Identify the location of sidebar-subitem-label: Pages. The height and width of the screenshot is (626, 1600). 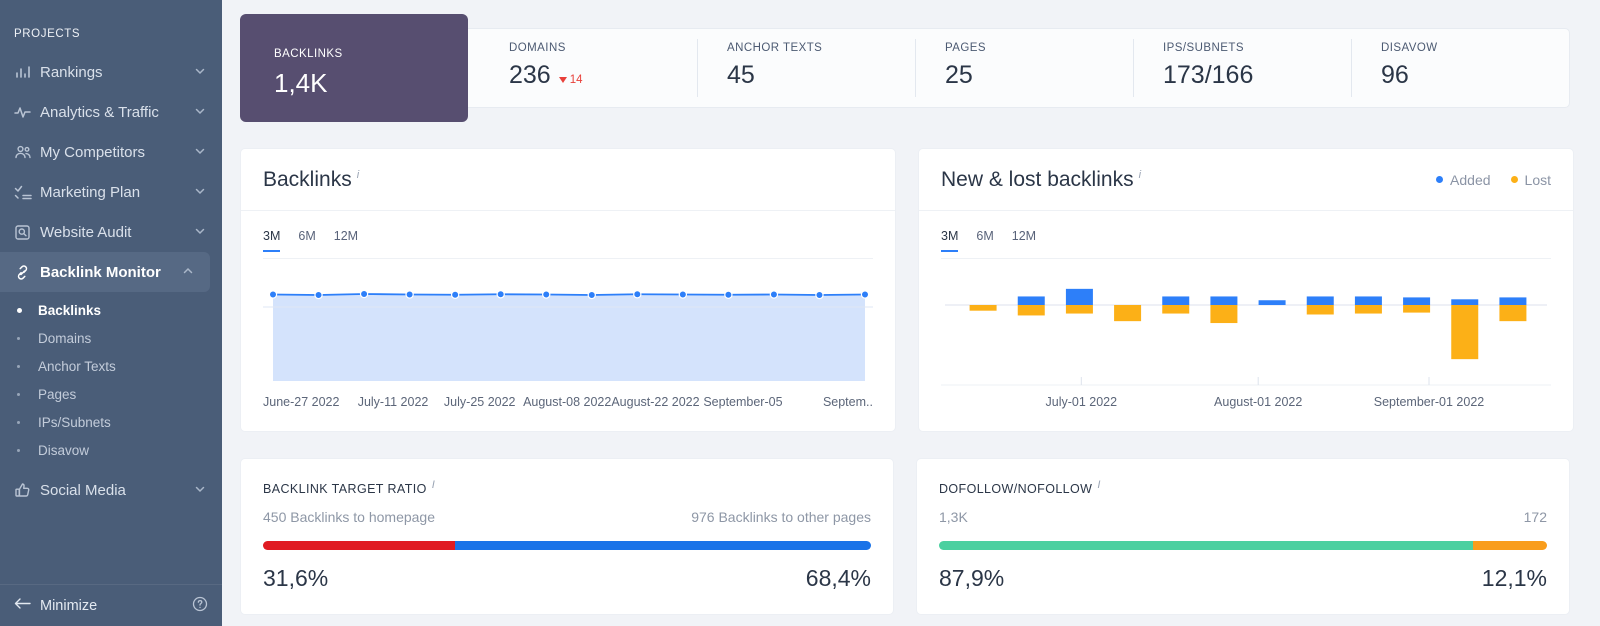
(57, 394).